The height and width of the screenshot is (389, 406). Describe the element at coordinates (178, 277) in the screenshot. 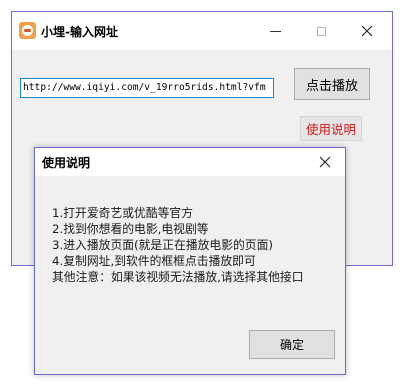

I see `help-line: 其他注意：如果该视频无法播放,请选择其他接口` at that location.